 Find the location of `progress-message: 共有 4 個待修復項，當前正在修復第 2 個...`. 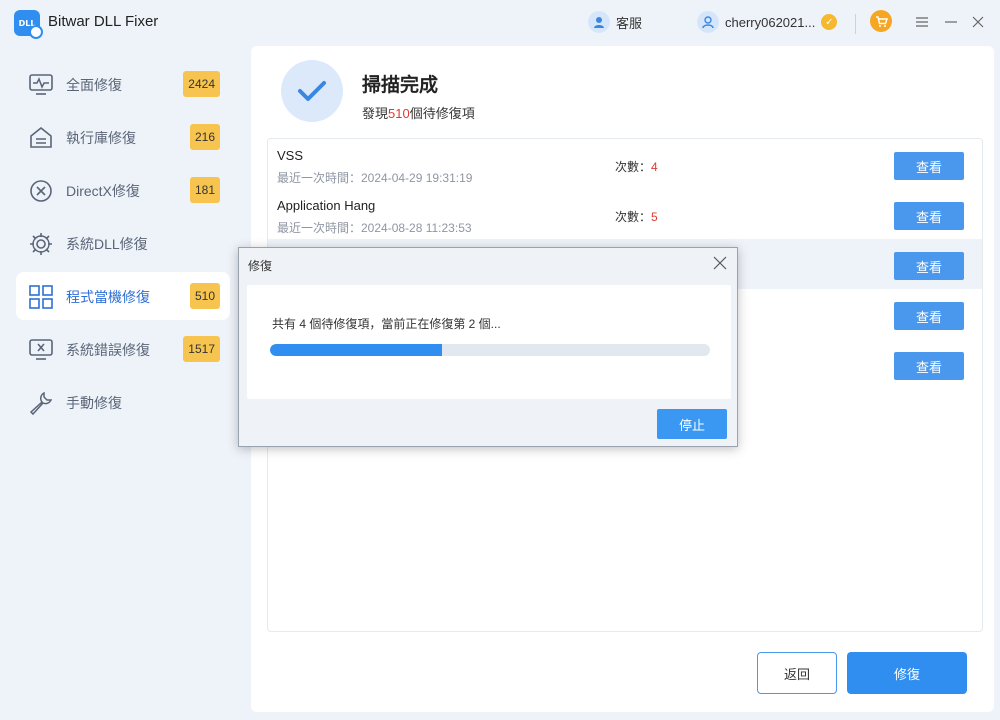

progress-message: 共有 4 個待修復項，當前正在修復第 2 個... is located at coordinates (386, 324).